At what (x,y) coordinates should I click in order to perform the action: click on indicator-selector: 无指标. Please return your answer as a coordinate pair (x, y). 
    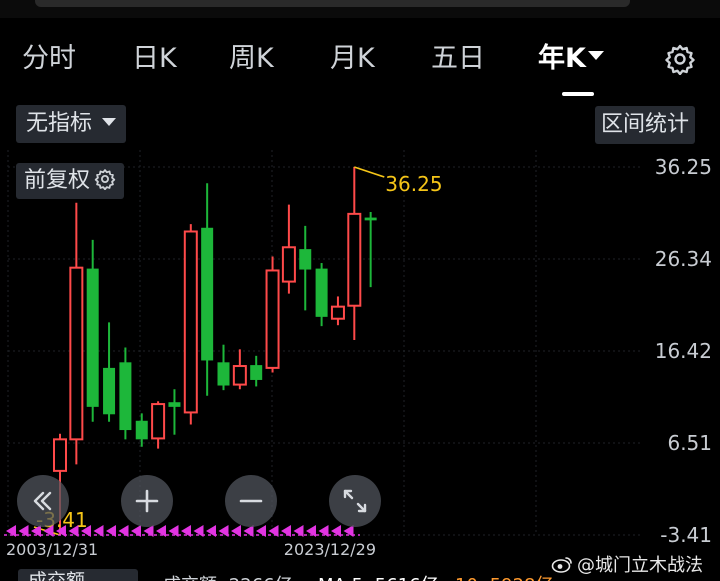
    Looking at the image, I should click on (71, 124).